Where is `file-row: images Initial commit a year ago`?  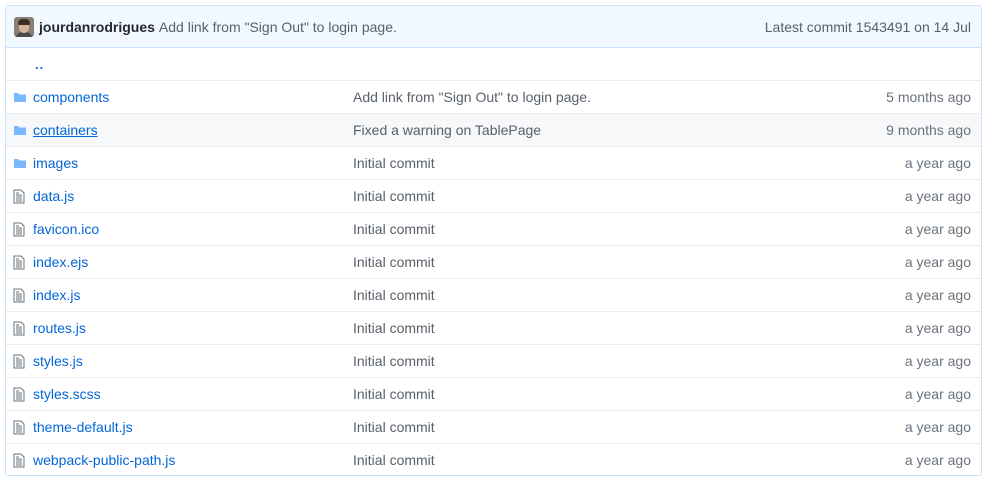
file-row: images Initial commit a year ago is located at coordinates (493, 162).